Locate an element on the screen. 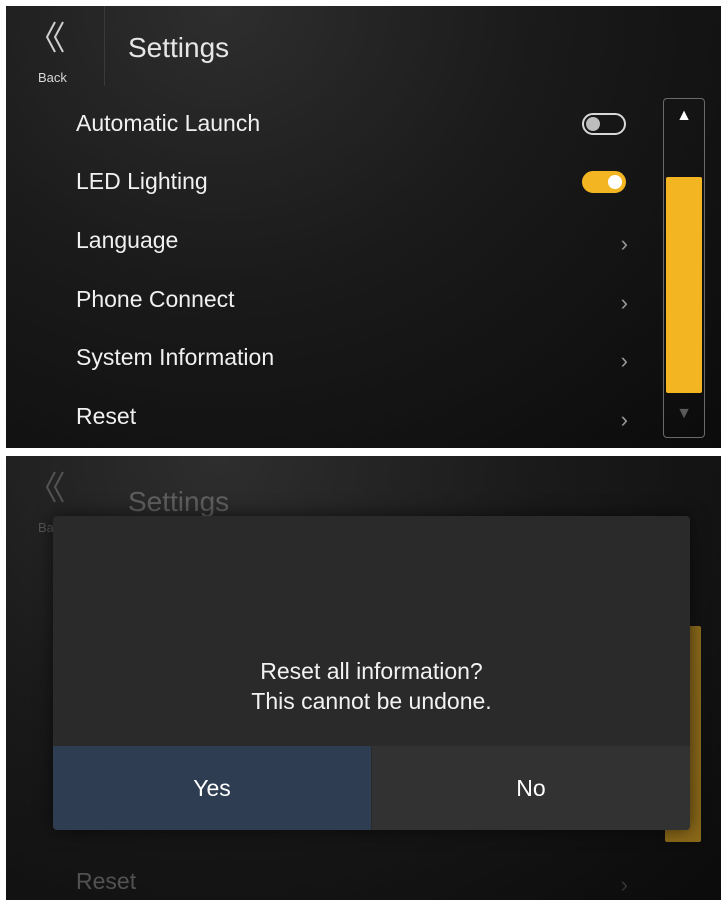  setting-row-system-information: System Information › is located at coordinates (326, 359).